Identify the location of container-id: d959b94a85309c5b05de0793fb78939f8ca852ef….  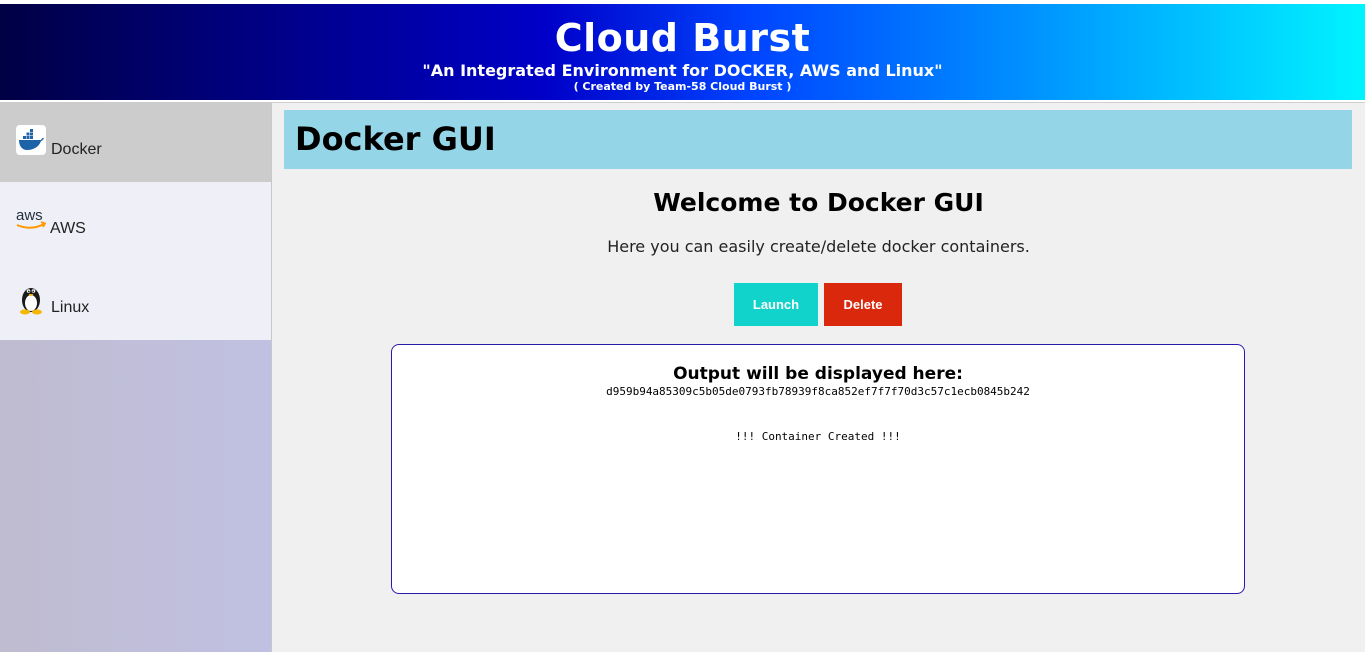
(818, 391).